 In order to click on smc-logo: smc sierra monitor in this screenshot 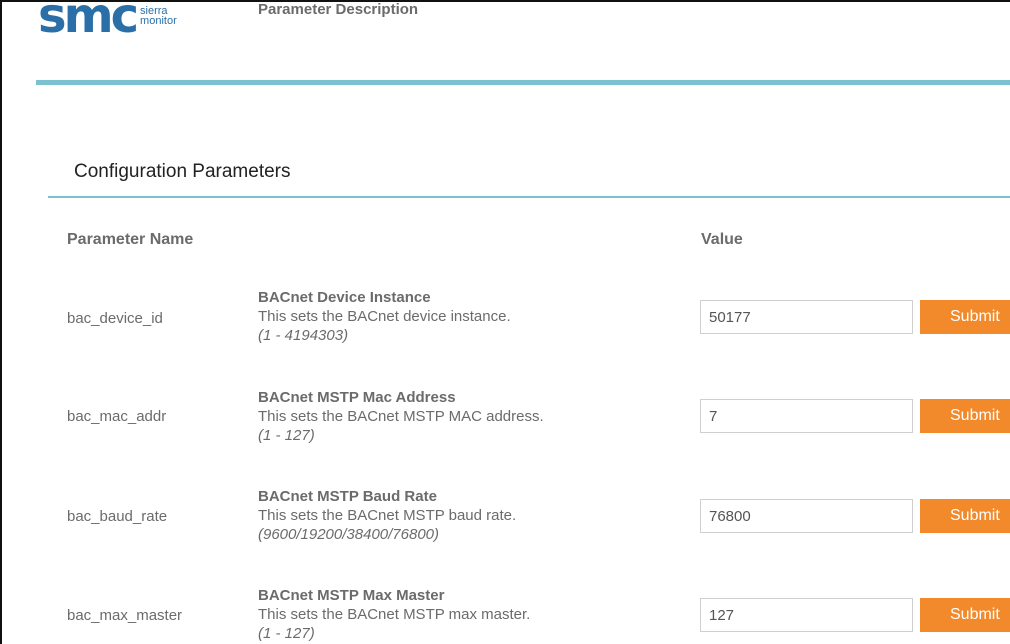, I will do `click(107, 19)`.